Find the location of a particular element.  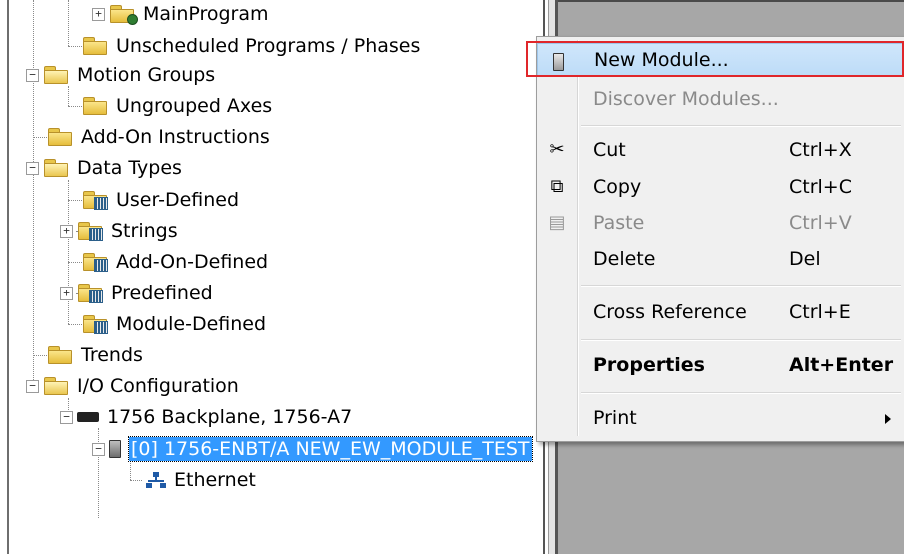

tree-node-label: Ungrouped Axes is located at coordinates (194, 106).